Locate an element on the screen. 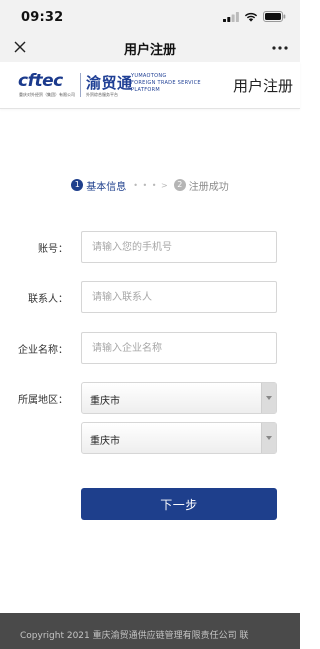 Image resolution: width=320 pixels, height=649 pixels. city-select-toggle is located at coordinates (268, 438).